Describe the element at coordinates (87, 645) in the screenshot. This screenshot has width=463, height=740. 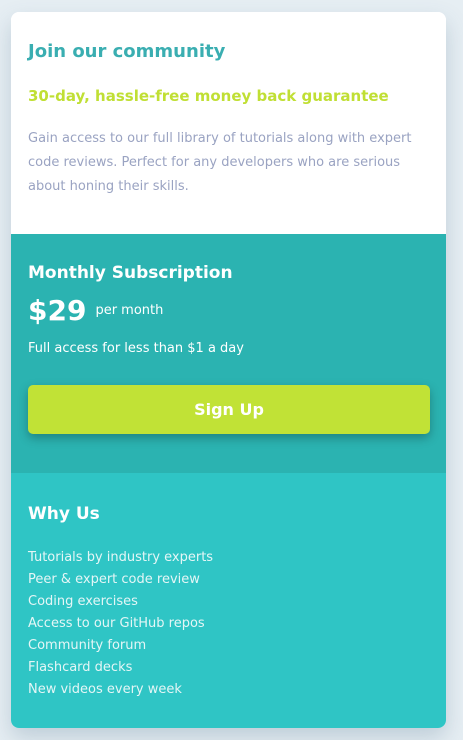
I see `list-item: Community forum` at that location.